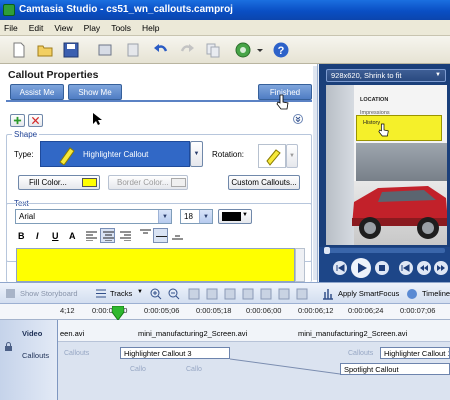  What do you see at coordinates (292, 156) in the screenshot?
I see `rotation-dropdown-button: ▼` at bounding box center [292, 156].